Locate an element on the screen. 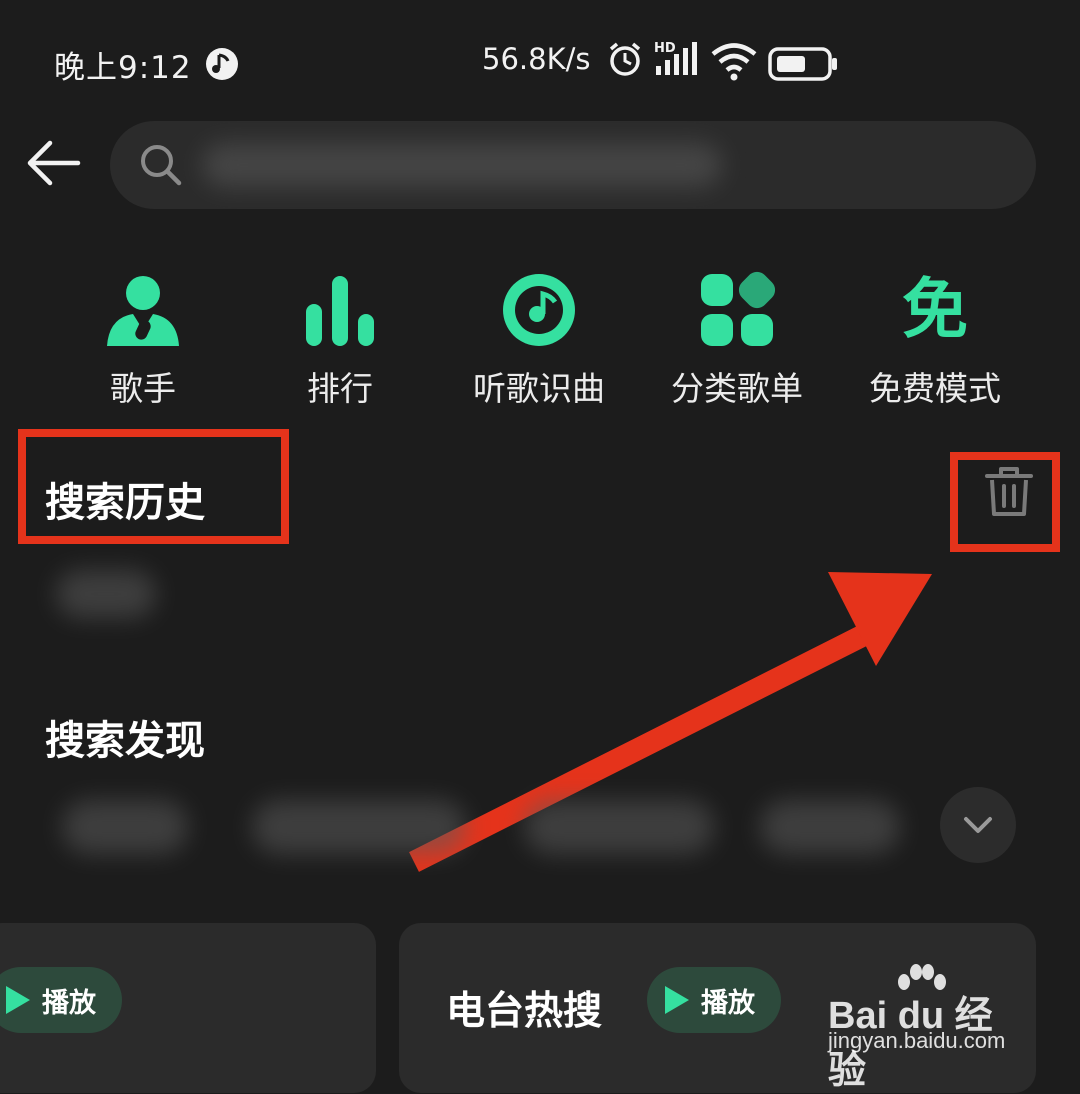  search-input is located at coordinates (573, 165).